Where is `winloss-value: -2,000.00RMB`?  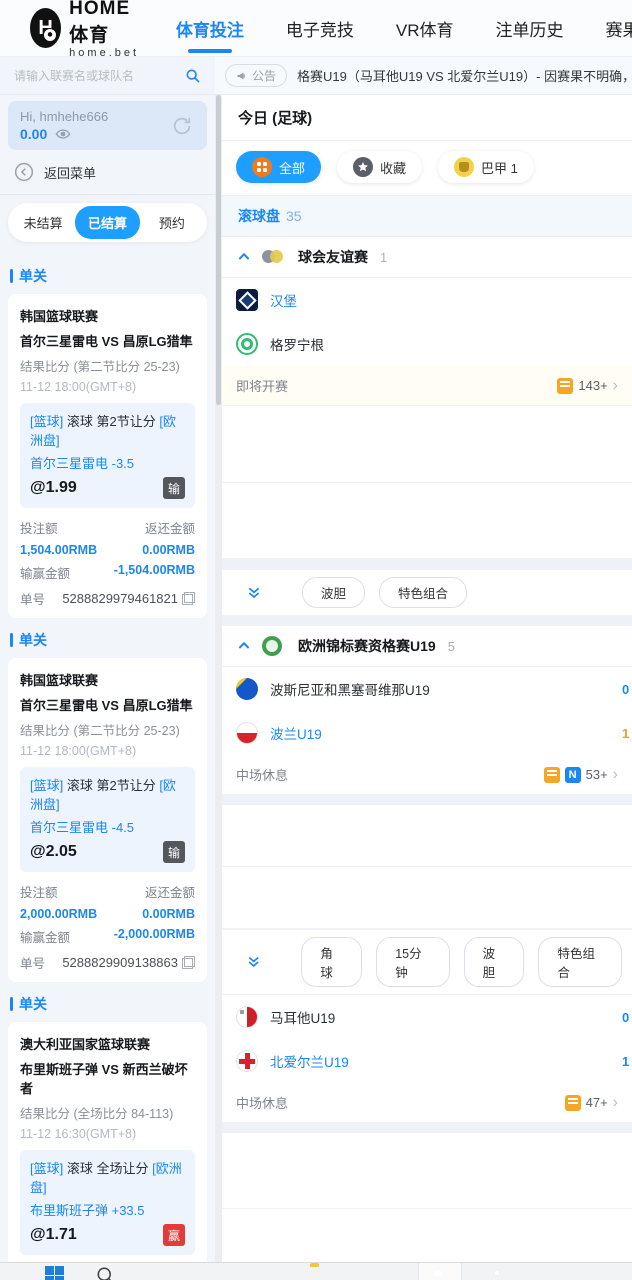
winloss-value: -2,000.00RMB is located at coordinates (154, 934).